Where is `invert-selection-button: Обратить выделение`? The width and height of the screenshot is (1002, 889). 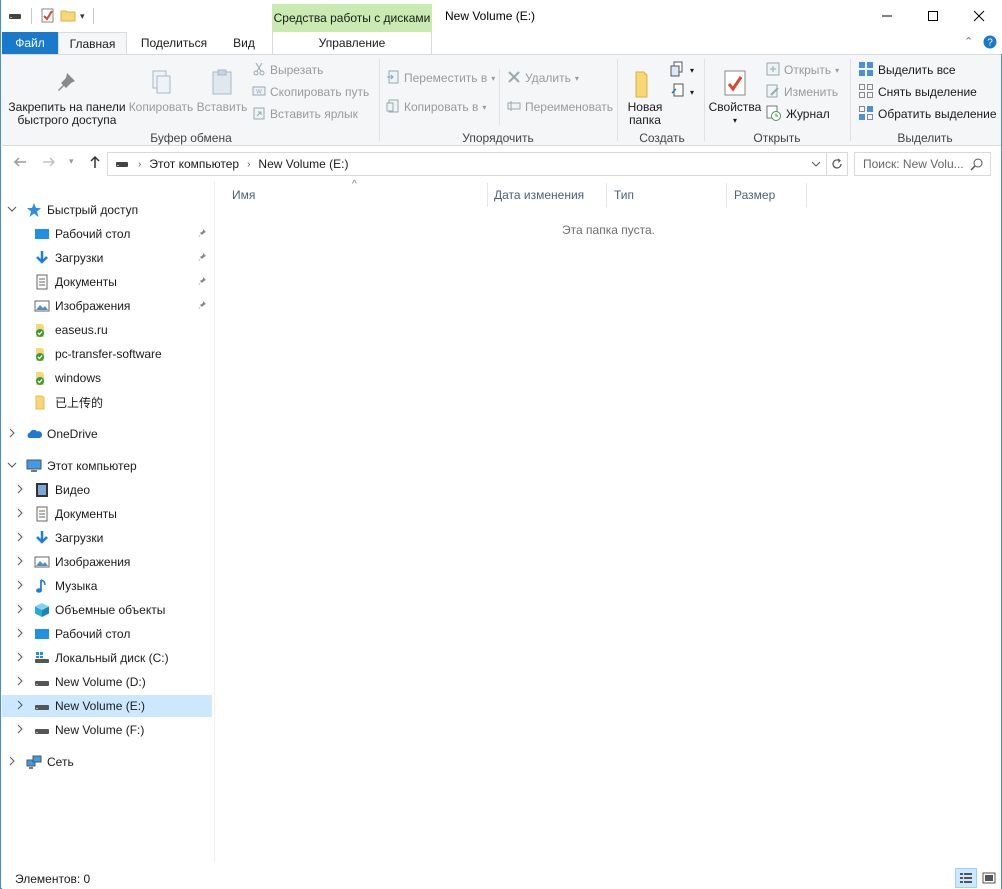
invert-selection-button: Обратить выделение is located at coordinates (927, 114).